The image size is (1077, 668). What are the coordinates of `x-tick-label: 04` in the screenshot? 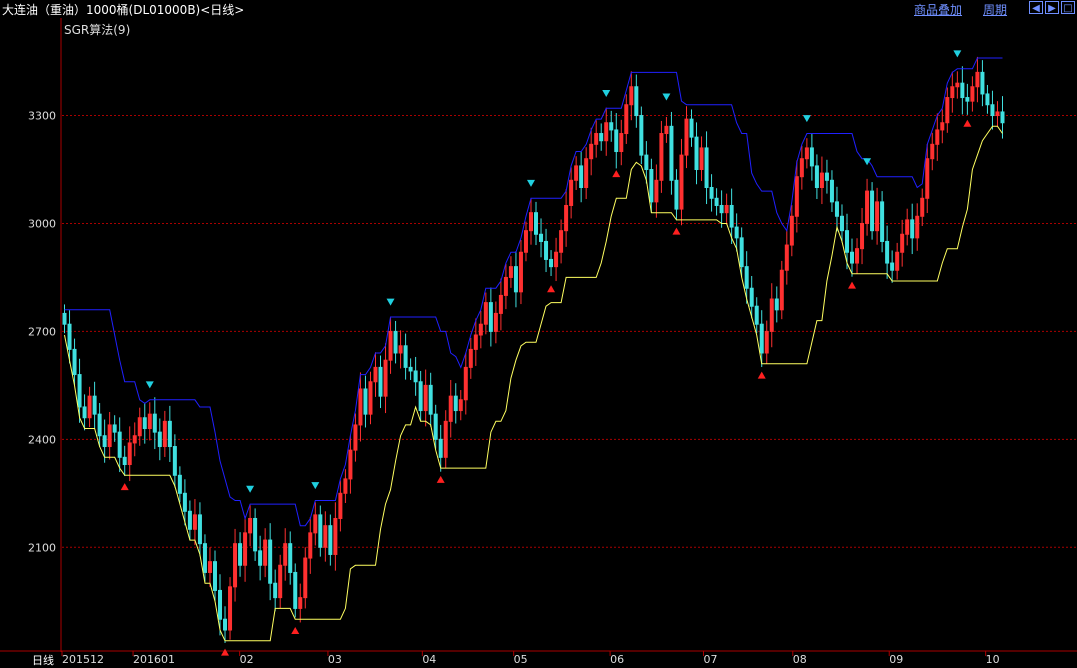 It's located at (429, 659).